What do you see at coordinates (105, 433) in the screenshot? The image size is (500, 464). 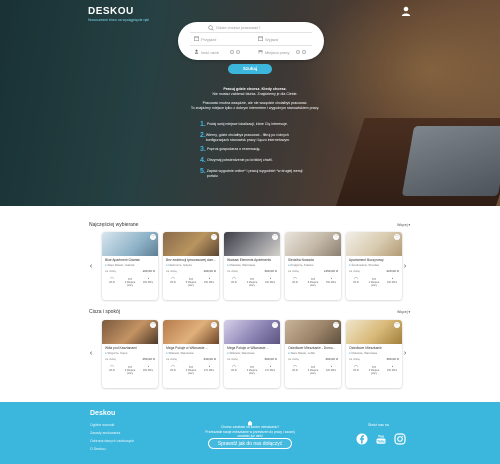 I see `footer-link-cancellation: Zasady anulowania` at bounding box center [105, 433].